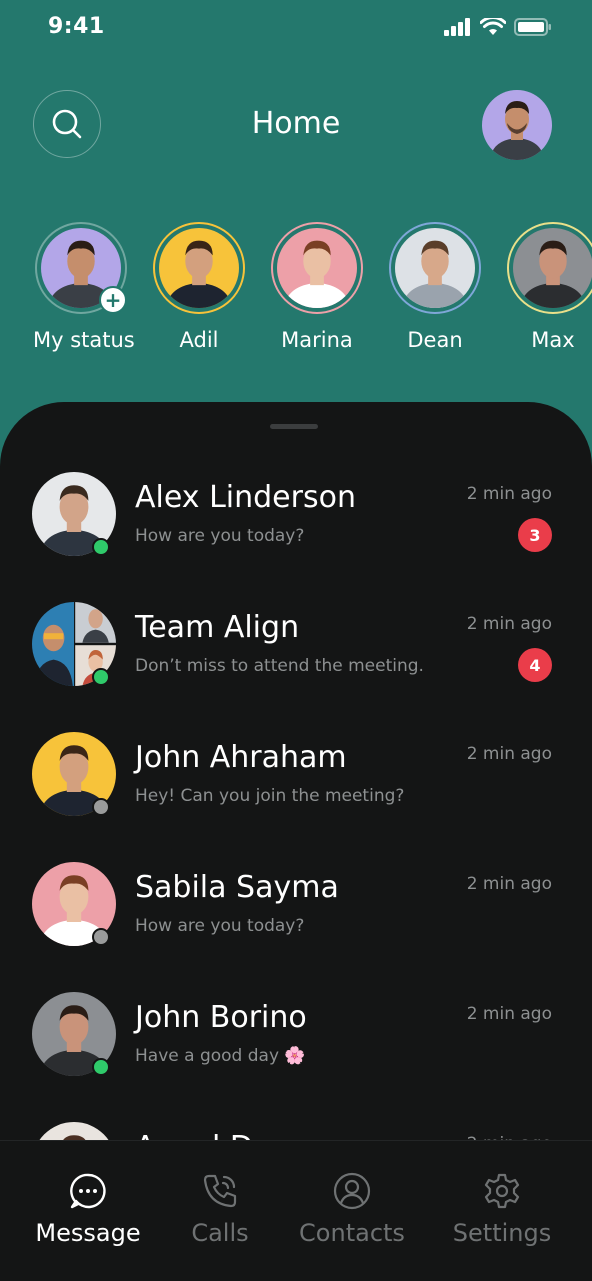 The width and height of the screenshot is (592, 1281). I want to click on bottom-nav: Message Calls Contacts Settings, so click(296, 1210).